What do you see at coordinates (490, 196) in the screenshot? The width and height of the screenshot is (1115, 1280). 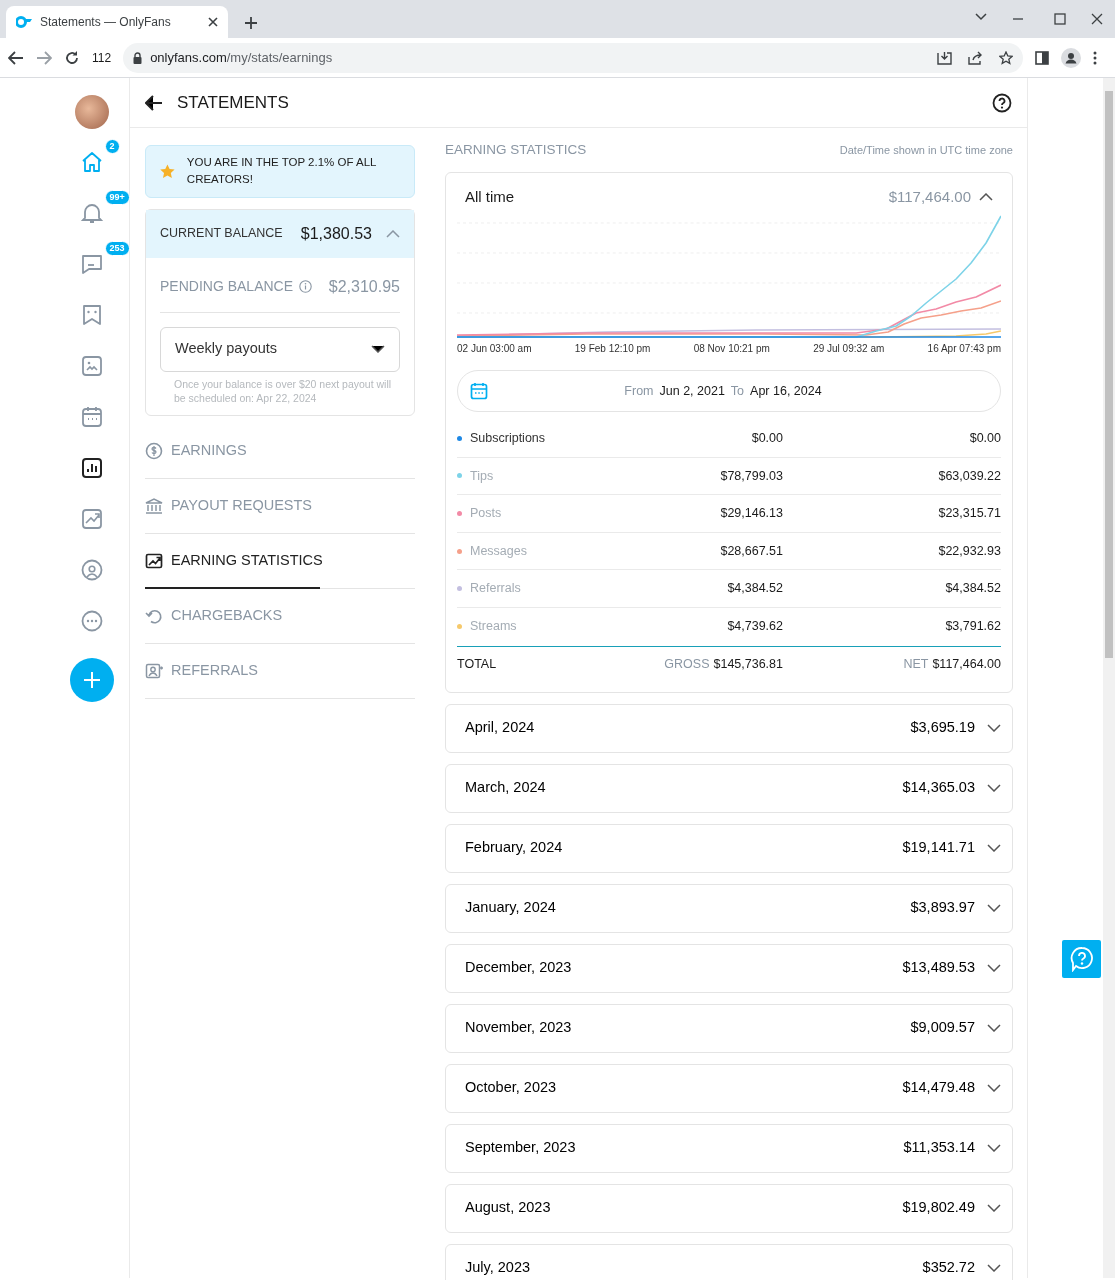 I see `period-label: All time` at bounding box center [490, 196].